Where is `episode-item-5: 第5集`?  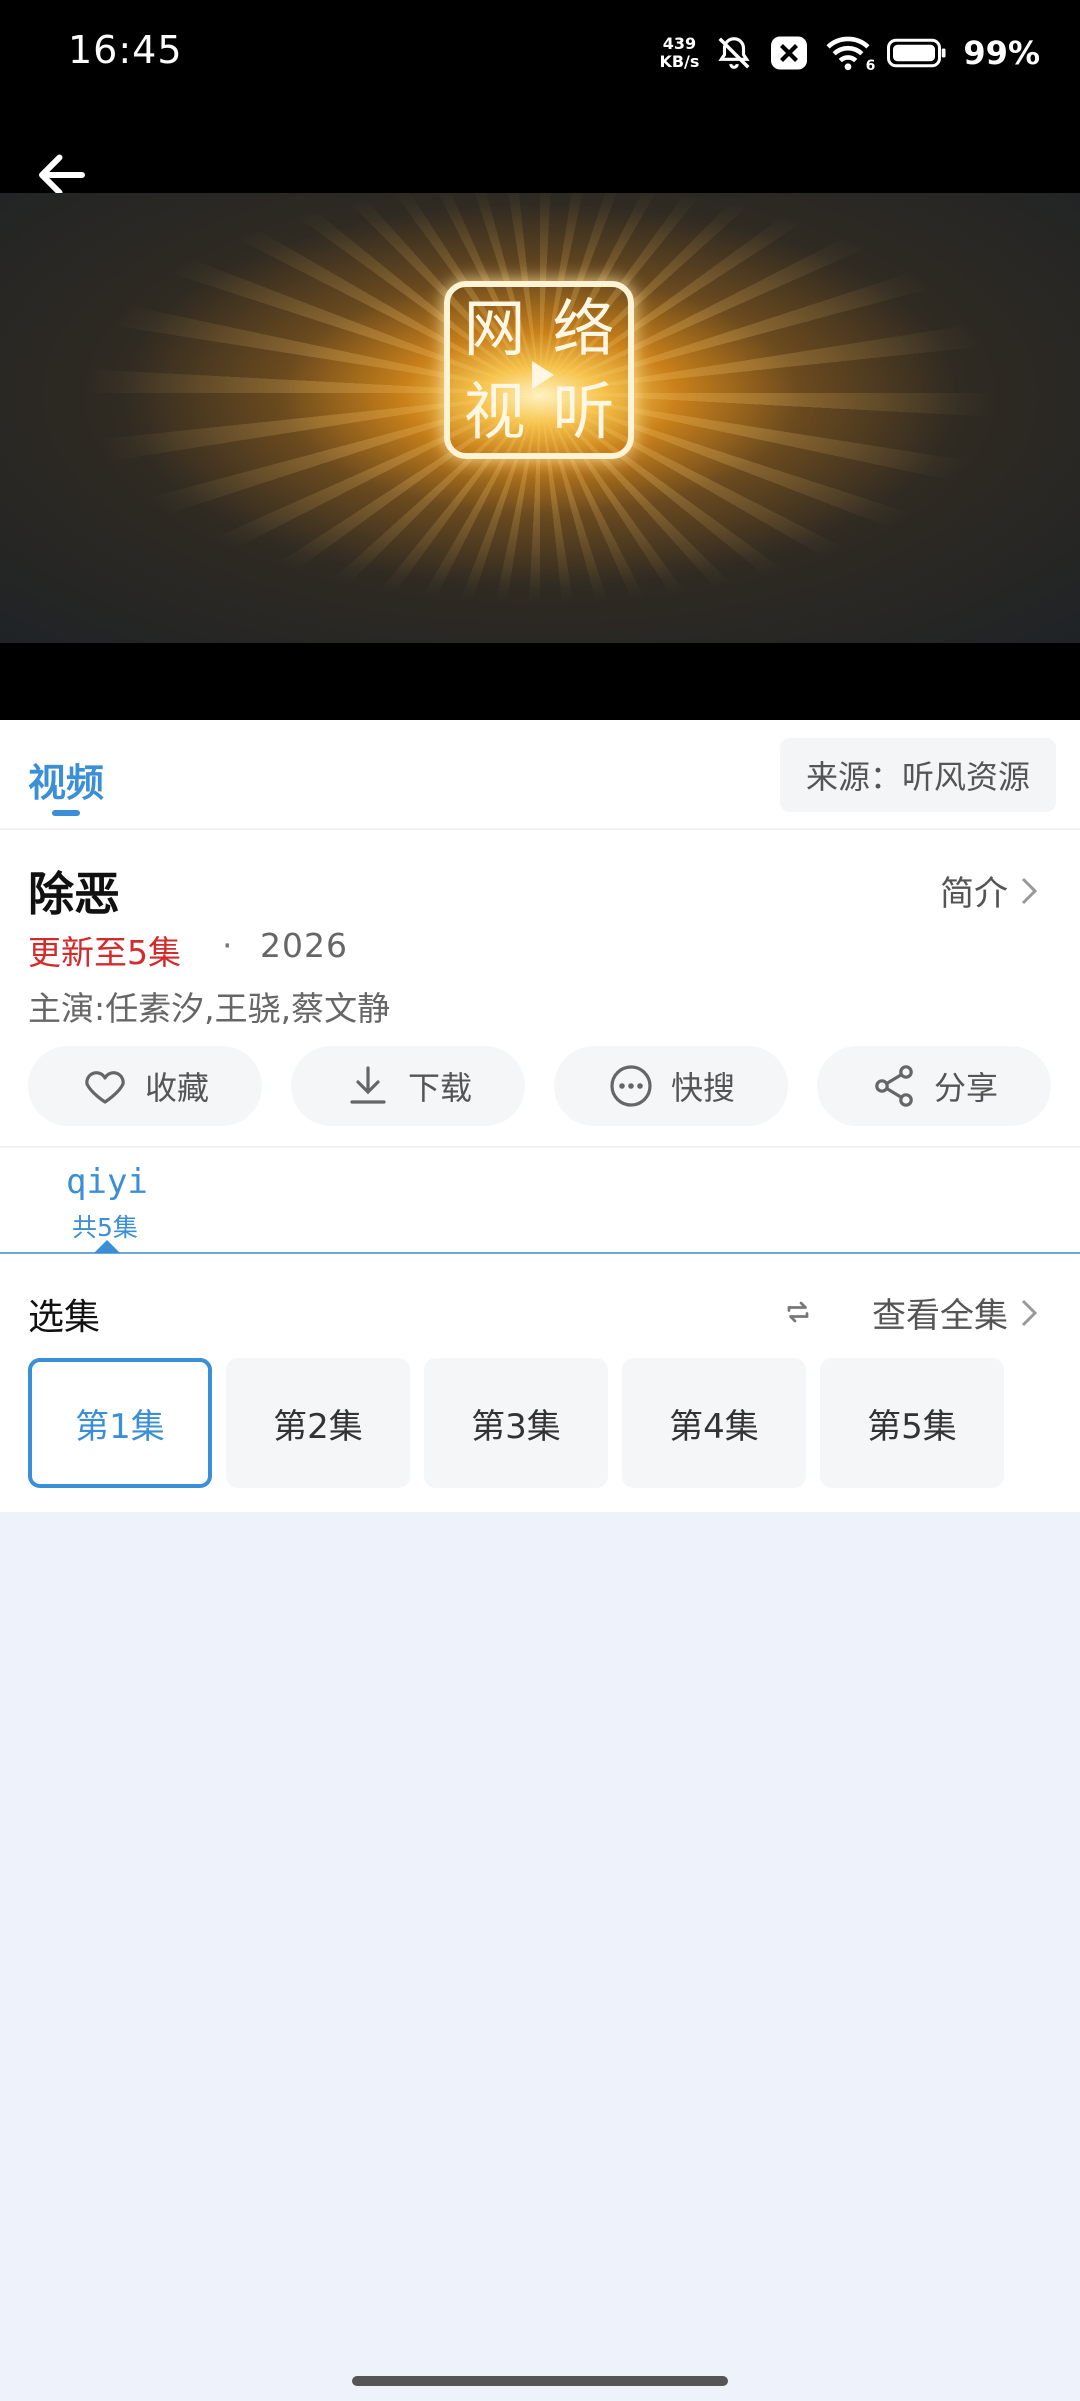
episode-item-5: 第5集 is located at coordinates (912, 1423).